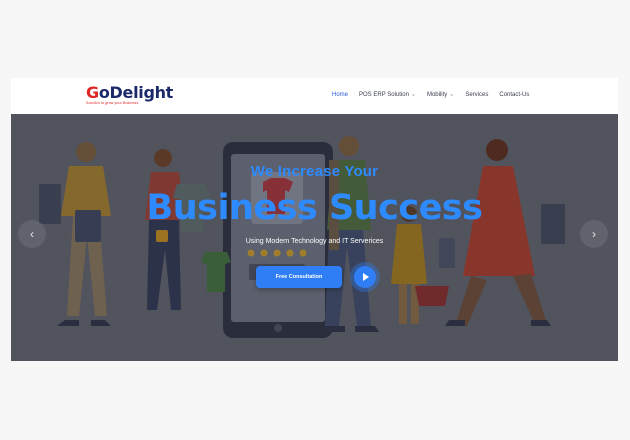 This screenshot has width=630, height=440. I want to click on nav-item-label: Contact-Us, so click(514, 94).